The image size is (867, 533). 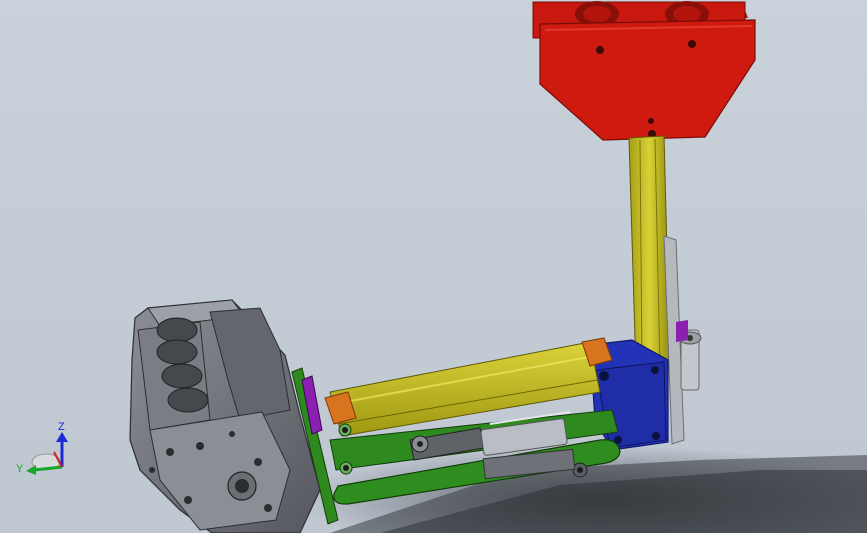 What do you see at coordinates (644, 71) in the screenshot?
I see `gantry-trolley` at bounding box center [644, 71].